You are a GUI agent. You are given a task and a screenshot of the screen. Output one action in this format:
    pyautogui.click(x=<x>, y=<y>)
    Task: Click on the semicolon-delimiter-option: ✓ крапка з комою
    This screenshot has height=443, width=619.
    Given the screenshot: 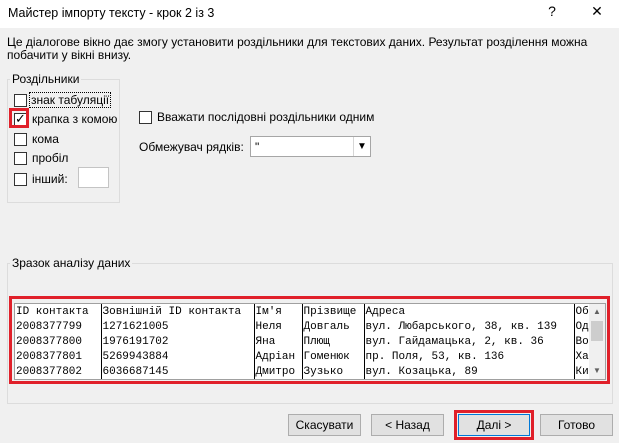 What is the action you would take?
    pyautogui.click(x=65, y=119)
    